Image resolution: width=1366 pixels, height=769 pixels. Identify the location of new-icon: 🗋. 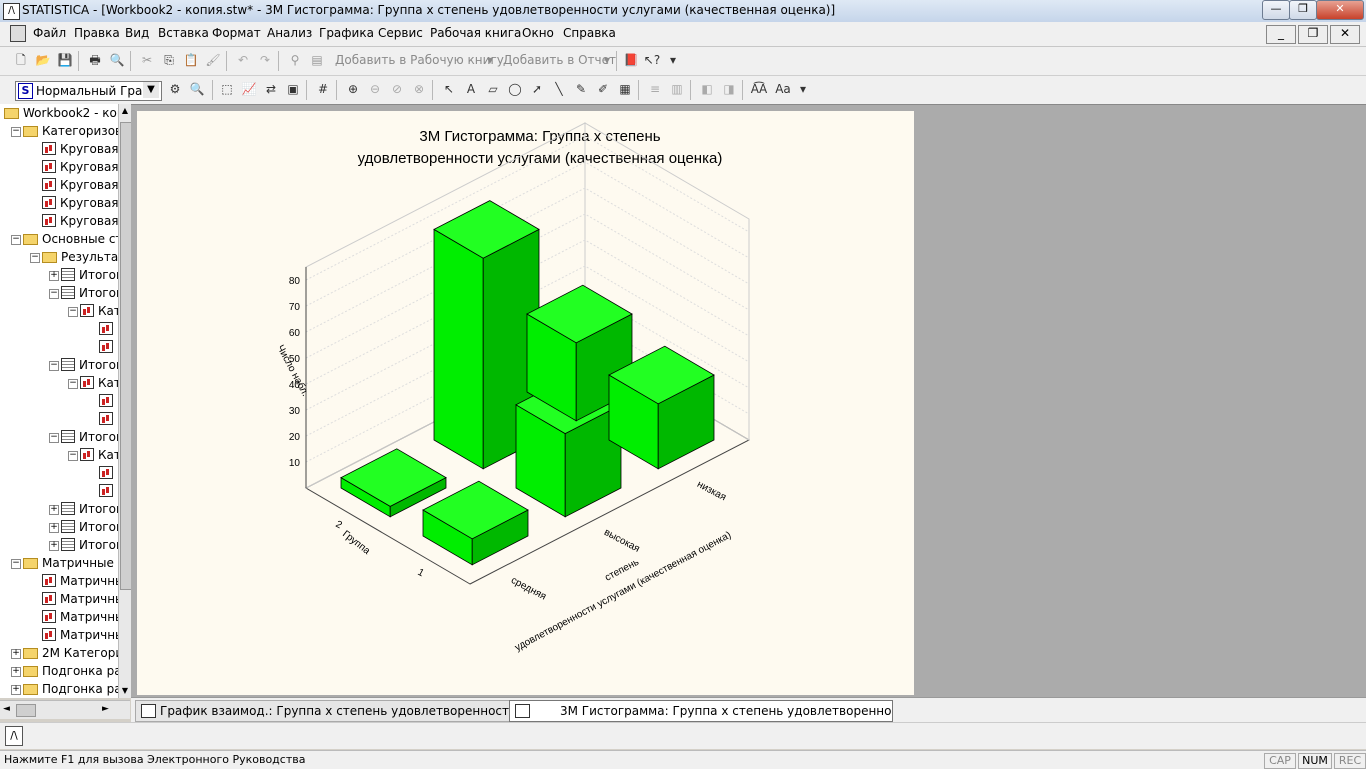
(21, 60).